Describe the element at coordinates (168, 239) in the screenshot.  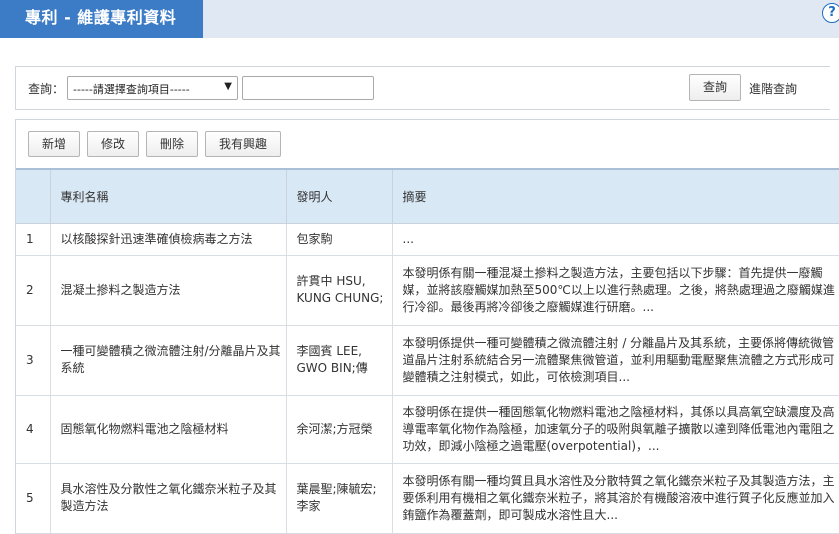
I see `patent-name: 以核酸探針迅速準確偵檢病毒之方法` at that location.